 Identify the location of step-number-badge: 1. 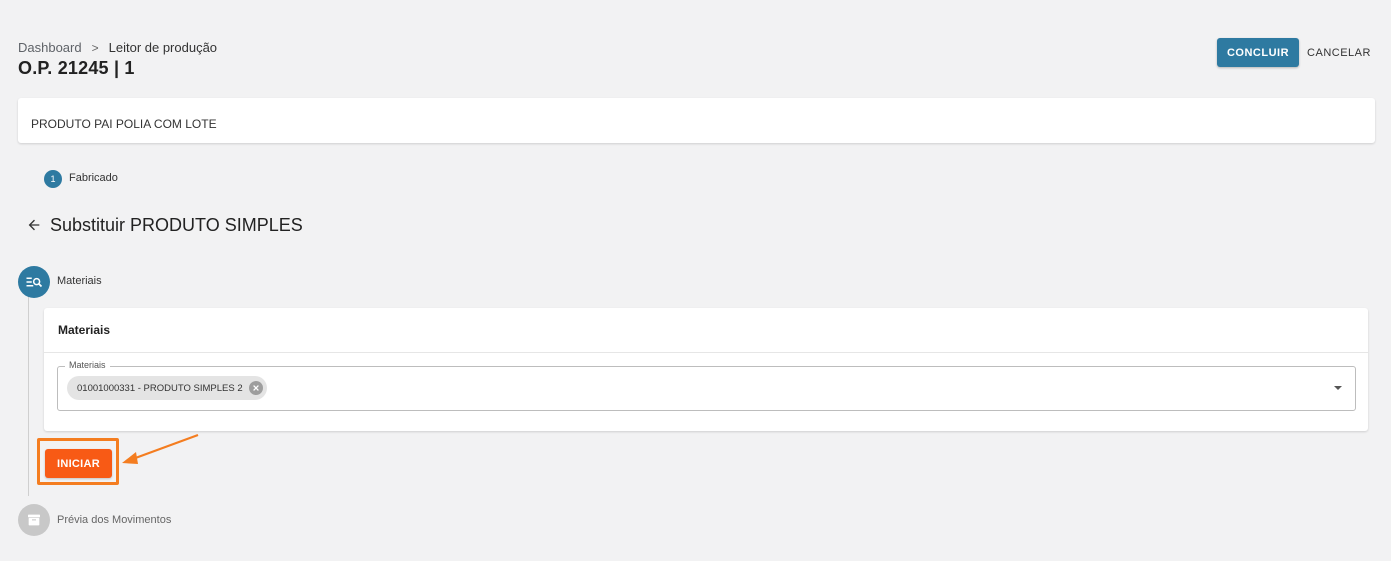
(53, 179).